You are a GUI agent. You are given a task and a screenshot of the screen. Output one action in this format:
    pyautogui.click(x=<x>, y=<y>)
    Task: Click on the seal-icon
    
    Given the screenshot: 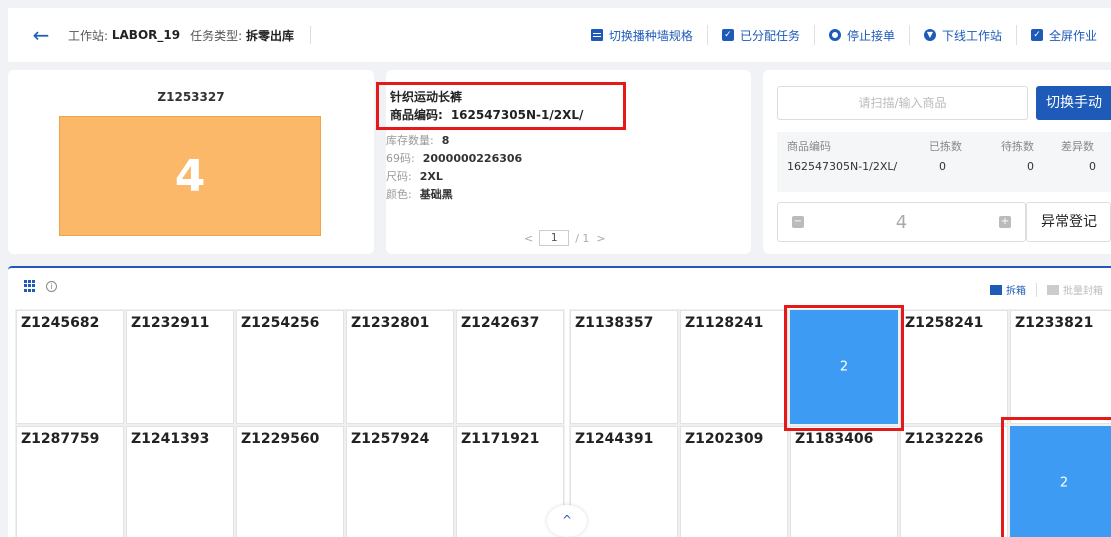 What is the action you would take?
    pyautogui.click(x=1053, y=289)
    